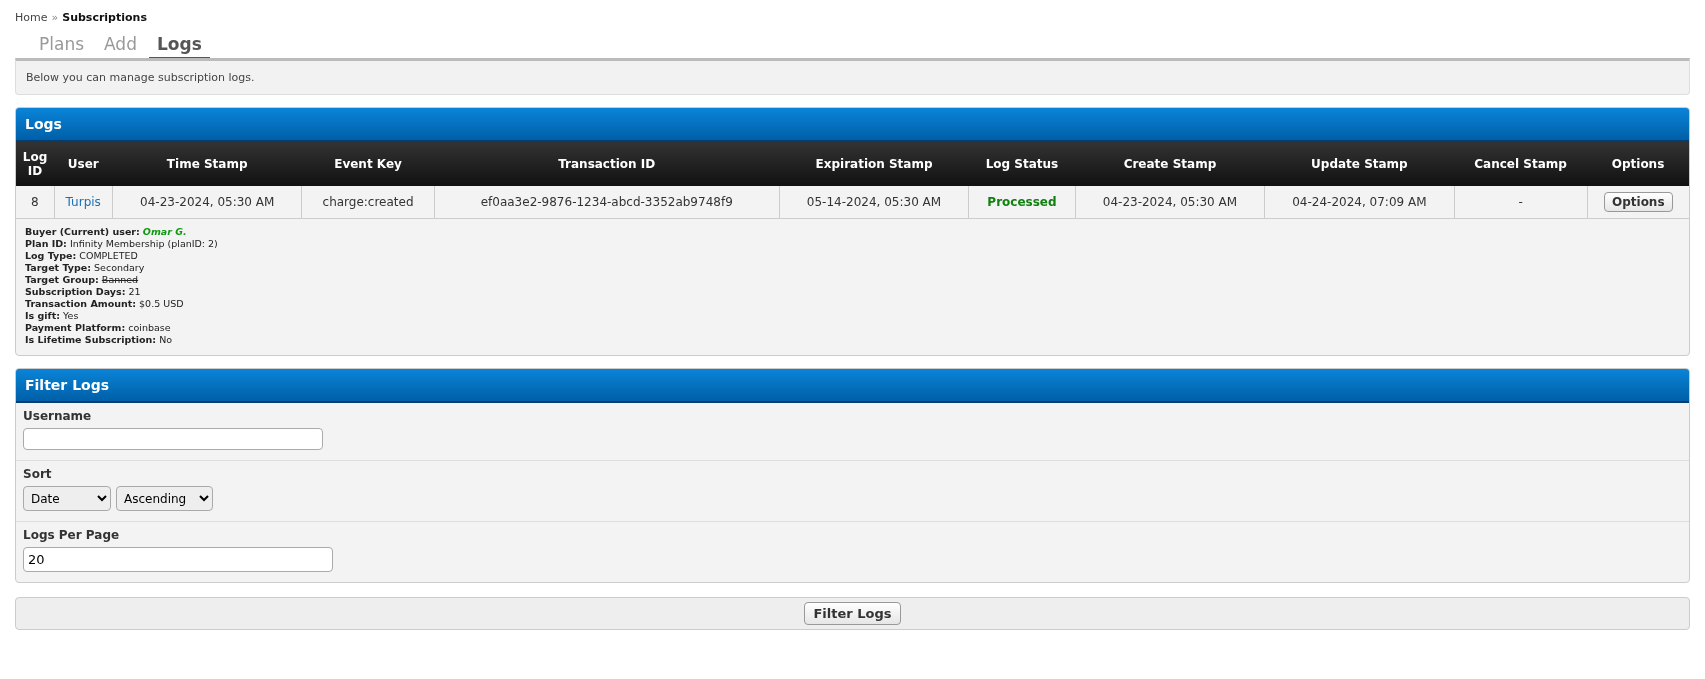 The height and width of the screenshot is (679, 1705). Describe the element at coordinates (1638, 164) in the screenshot. I see `column-header: Options` at that location.